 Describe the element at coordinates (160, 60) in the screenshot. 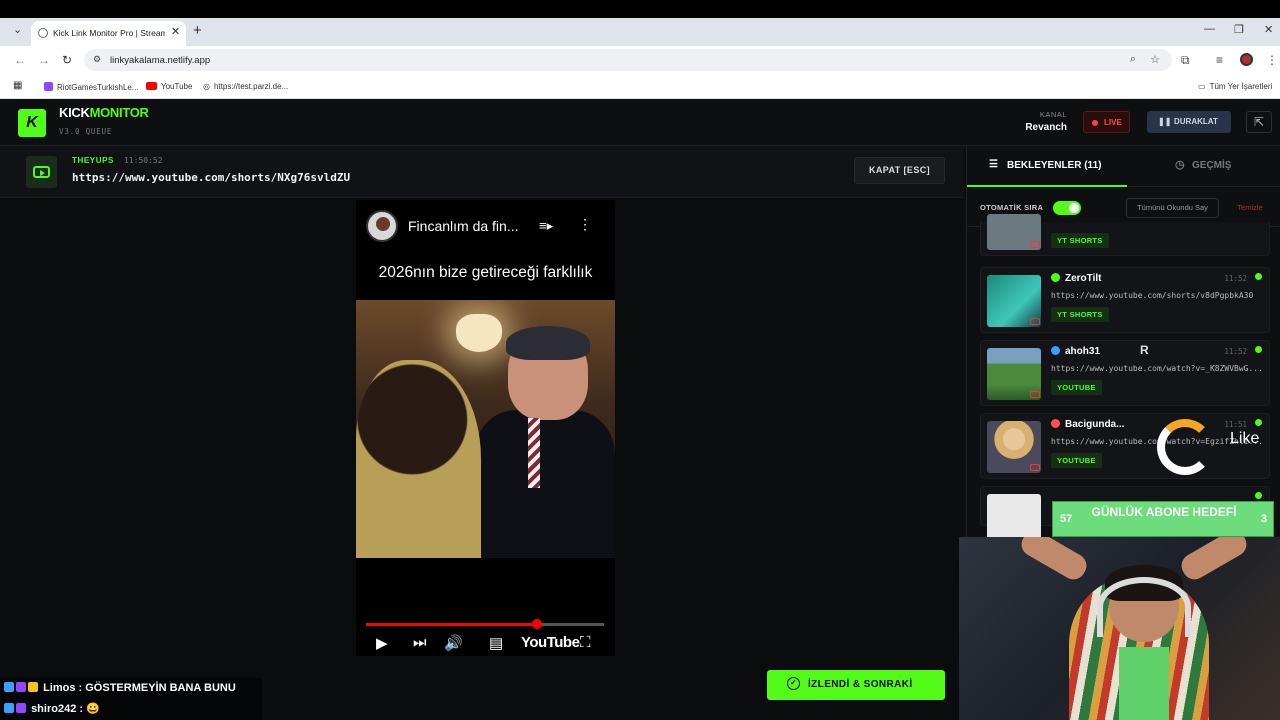

I see `url-text: linkyakalama.netlify.app` at that location.